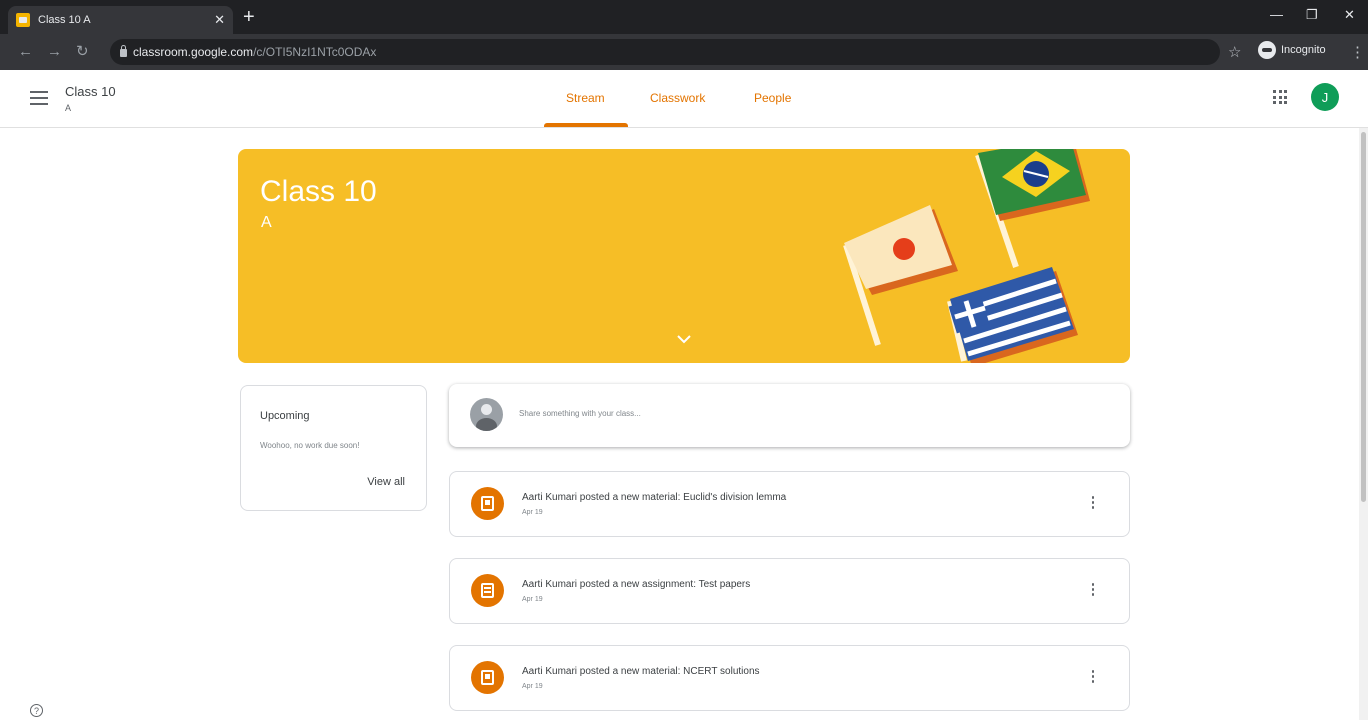 The width and height of the screenshot is (1368, 720). Describe the element at coordinates (586, 125) in the screenshot. I see `active-tab-indicator` at that location.